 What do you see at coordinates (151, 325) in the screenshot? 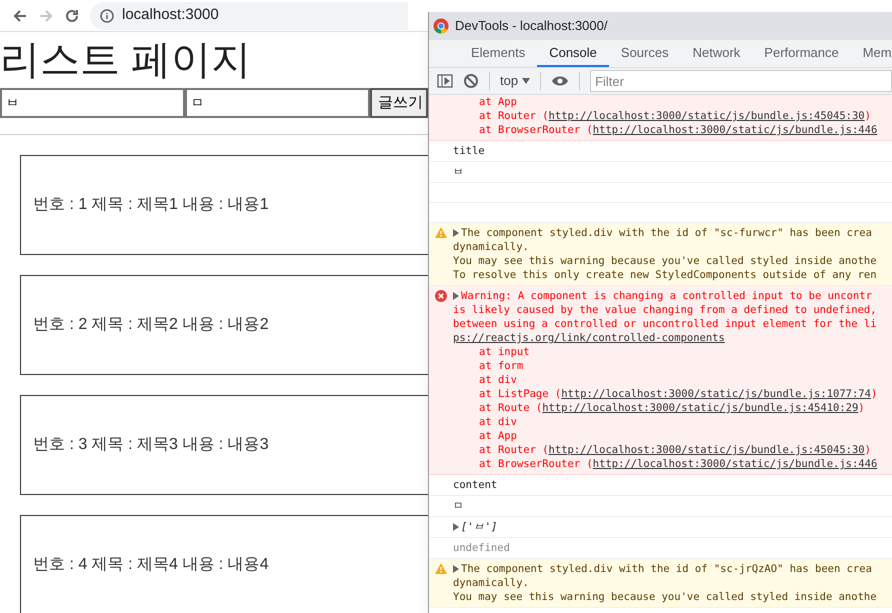
I see `post-text: 번호 : 2 제목 : 제목2 내용 : 내용2` at bounding box center [151, 325].